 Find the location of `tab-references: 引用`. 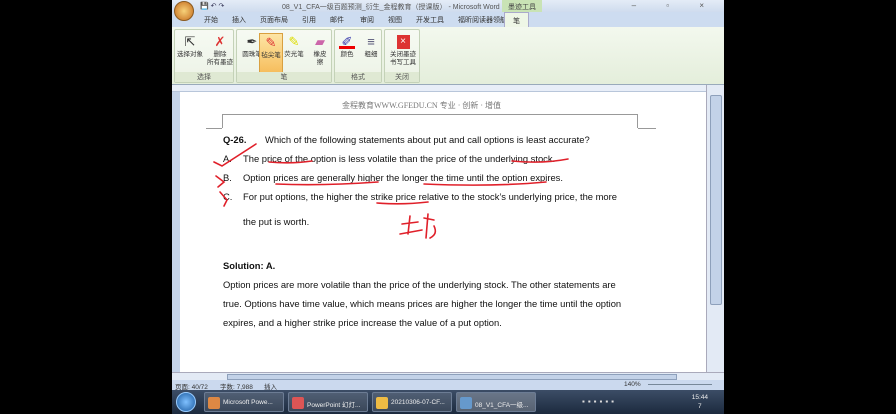

tab-references: 引用 is located at coordinates (309, 20).